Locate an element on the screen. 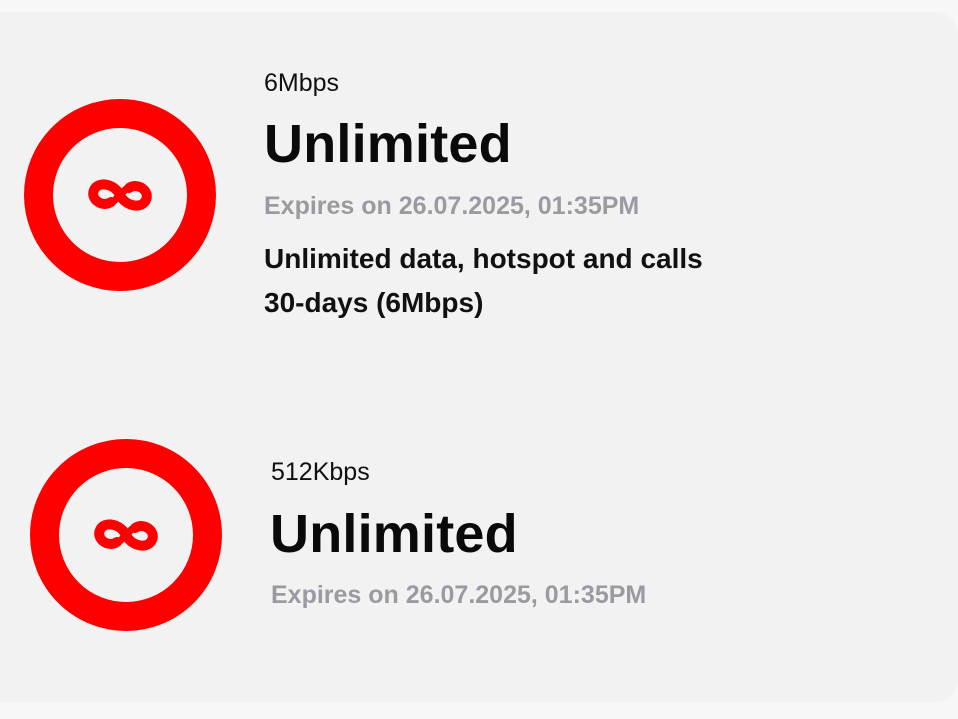 Image resolution: width=958 pixels, height=719 pixels. plan-speed: 512Kbps is located at coordinates (320, 472).